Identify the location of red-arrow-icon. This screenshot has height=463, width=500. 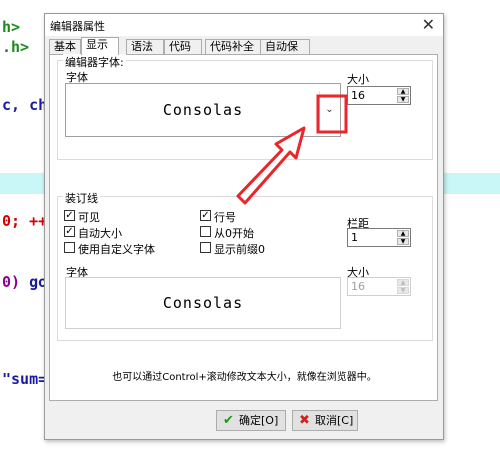
(271, 165).